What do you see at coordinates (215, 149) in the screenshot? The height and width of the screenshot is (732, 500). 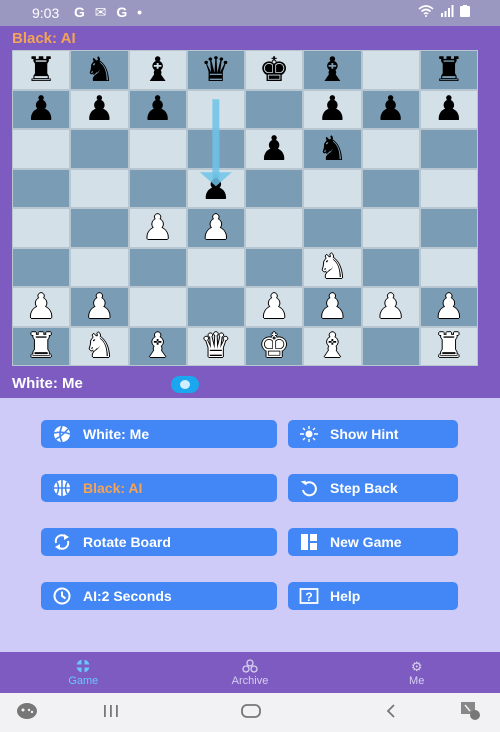 I see `square-d6` at bounding box center [215, 149].